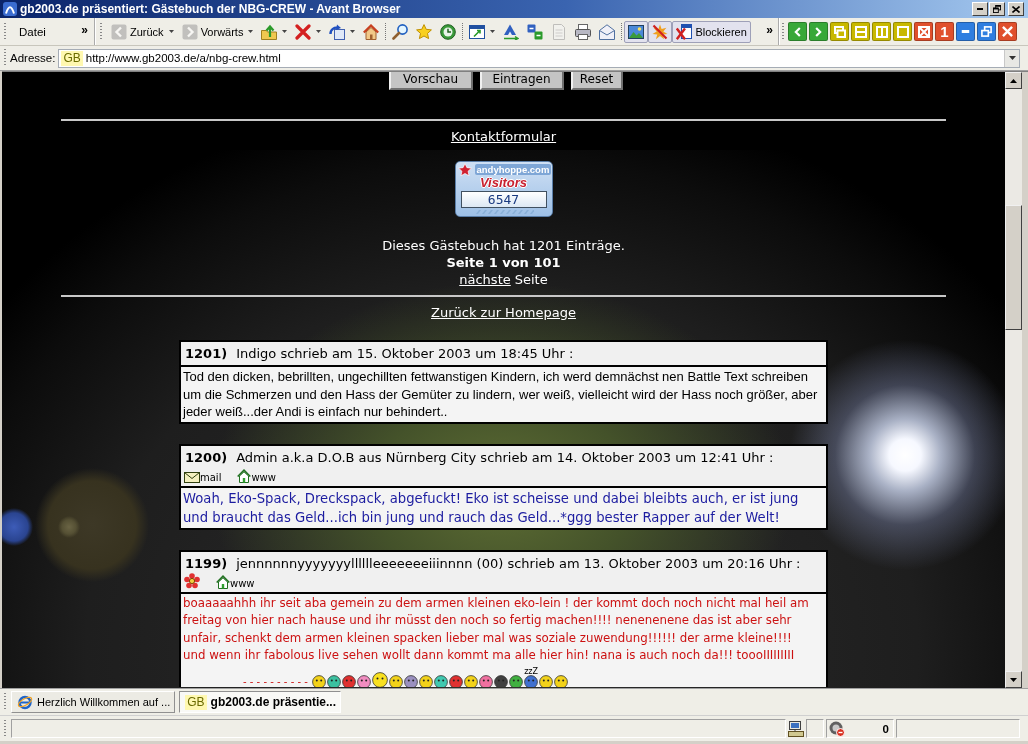 Image resolution: width=1028 pixels, height=744 pixels. What do you see at coordinates (521, 81) in the screenshot?
I see `form-button: Eintragen` at bounding box center [521, 81].